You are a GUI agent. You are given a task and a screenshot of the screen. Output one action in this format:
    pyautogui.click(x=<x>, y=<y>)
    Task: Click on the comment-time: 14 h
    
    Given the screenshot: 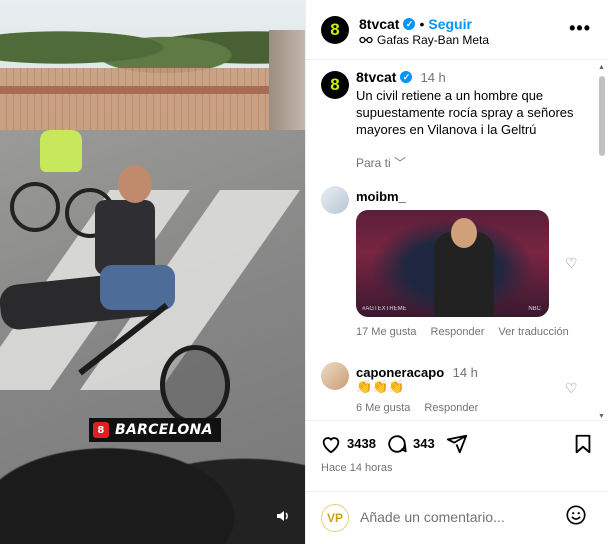 What is the action you would take?
    pyautogui.click(x=465, y=372)
    